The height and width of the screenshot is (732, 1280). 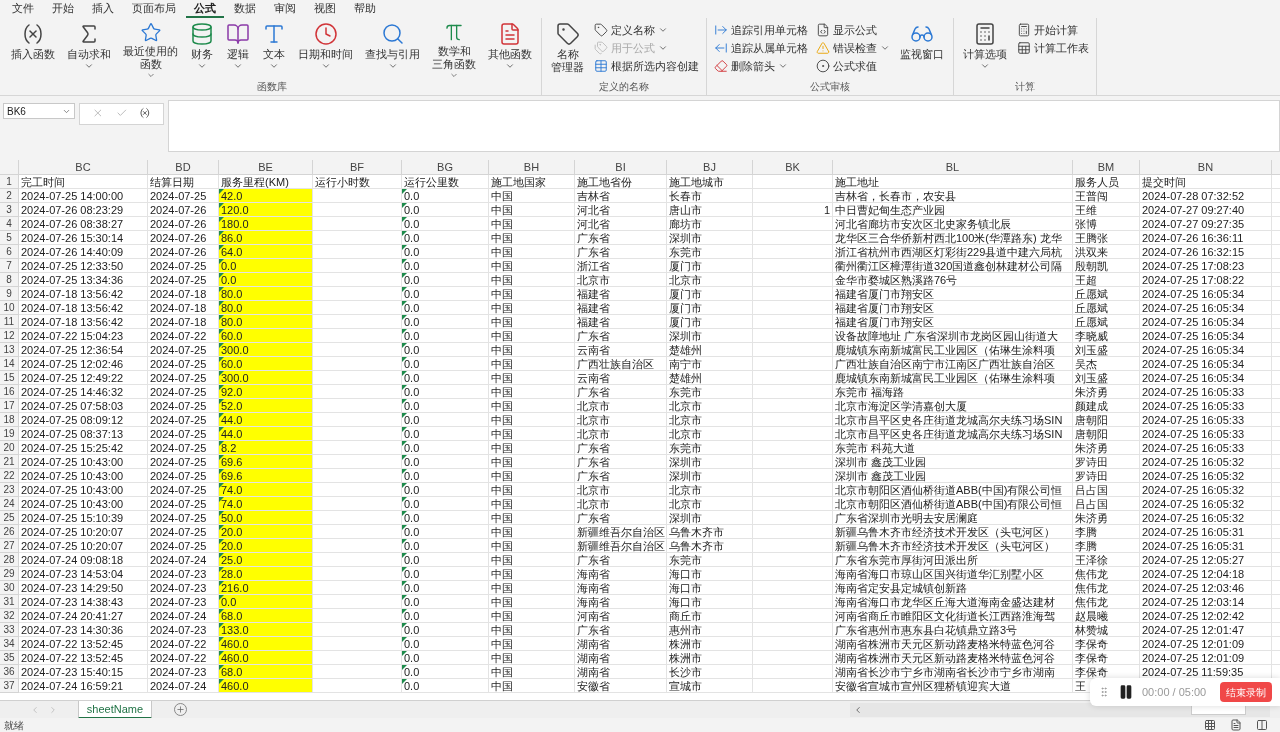 What do you see at coordinates (1262, 725) in the screenshot?
I see `page-break-icon` at bounding box center [1262, 725].